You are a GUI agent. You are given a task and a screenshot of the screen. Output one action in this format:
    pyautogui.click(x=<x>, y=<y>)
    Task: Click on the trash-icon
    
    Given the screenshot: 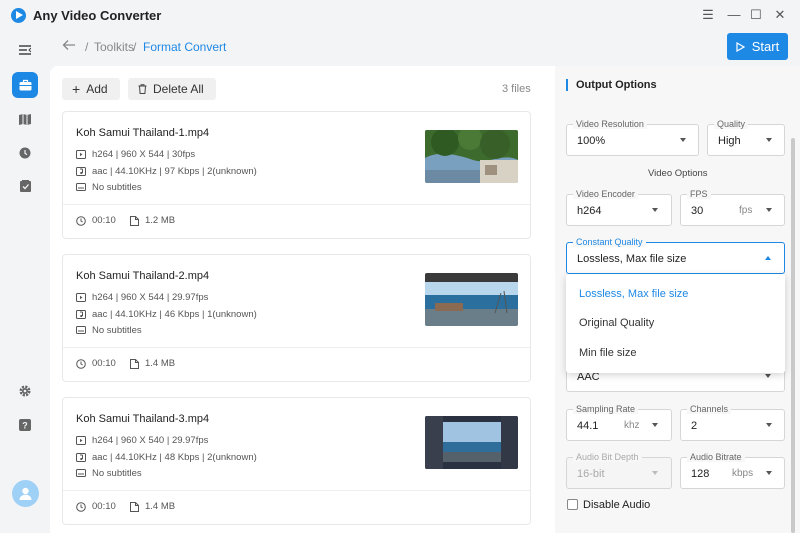 What is the action you would take?
    pyautogui.click(x=142, y=89)
    